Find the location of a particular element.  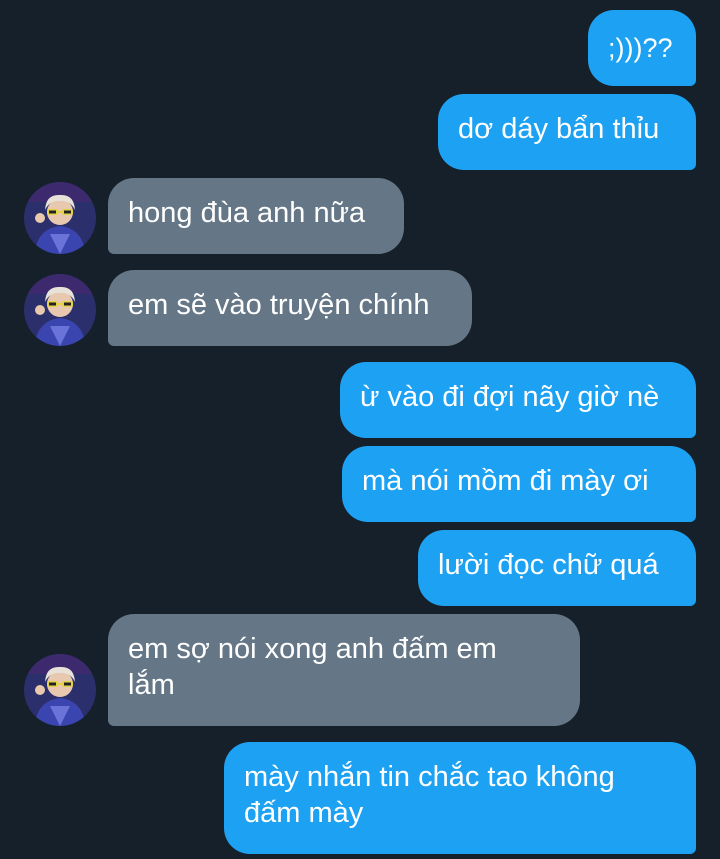

message-bubble-sent: ;)))?? is located at coordinates (642, 48).